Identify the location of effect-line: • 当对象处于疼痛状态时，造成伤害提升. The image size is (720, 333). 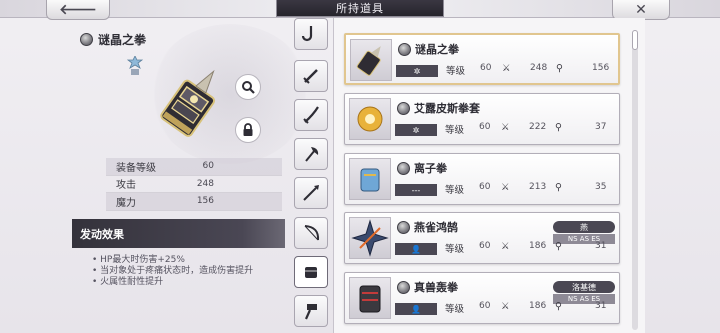
(173, 271).